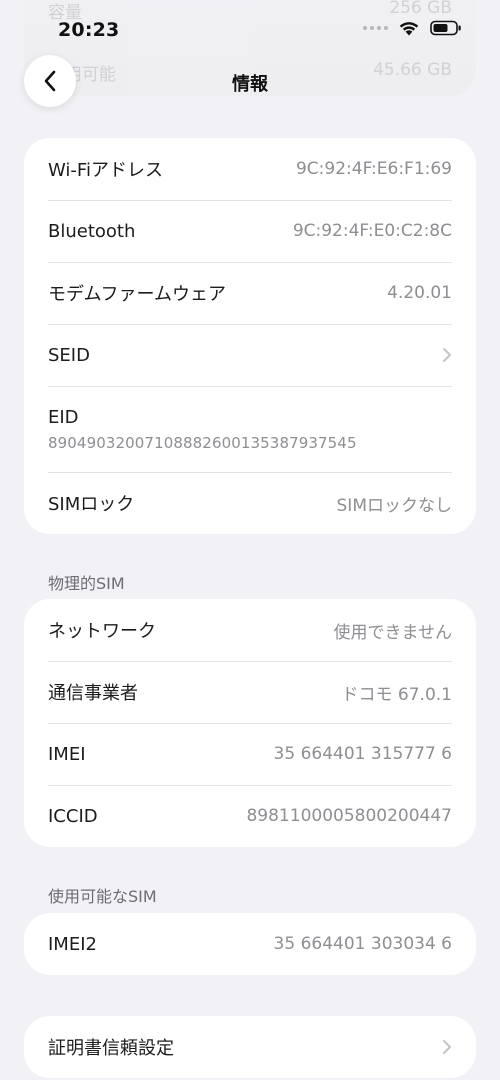  Describe the element at coordinates (86, 583) in the screenshot. I see `physical-sim-header: 物理的SIM` at that location.